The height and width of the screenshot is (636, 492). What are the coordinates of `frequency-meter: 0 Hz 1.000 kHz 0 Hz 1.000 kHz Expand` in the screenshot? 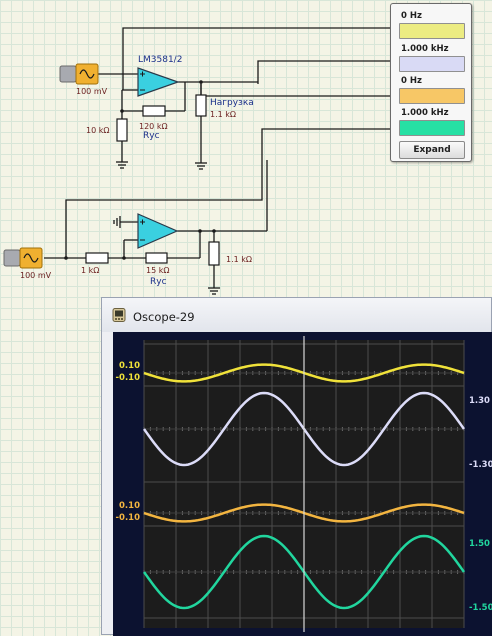 It's located at (431, 82).